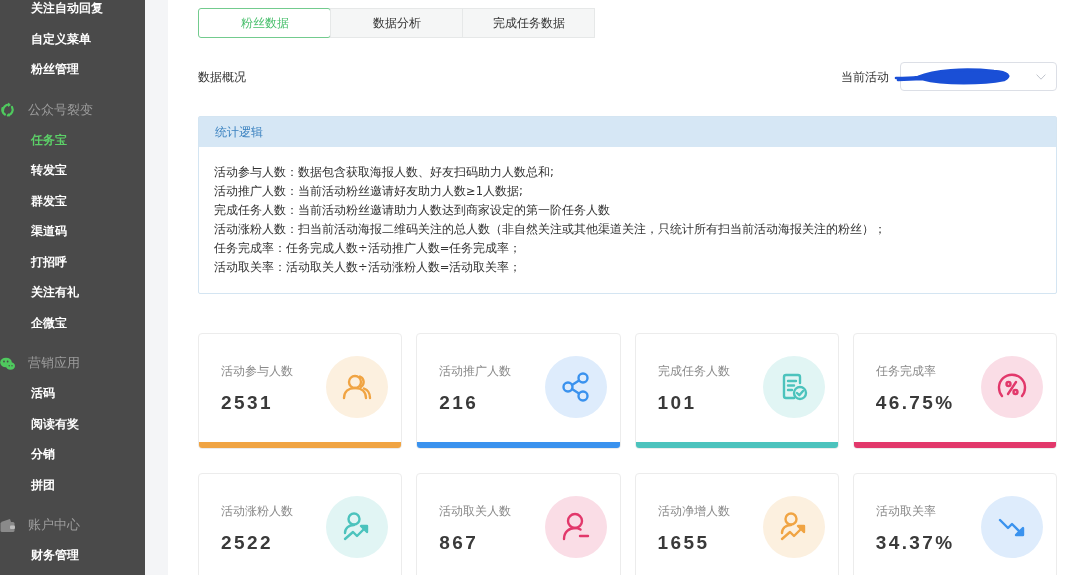 The image size is (1080, 575). Describe the element at coordinates (72, 12) in the screenshot. I see `sidebar-item: 关注自动回复` at that location.